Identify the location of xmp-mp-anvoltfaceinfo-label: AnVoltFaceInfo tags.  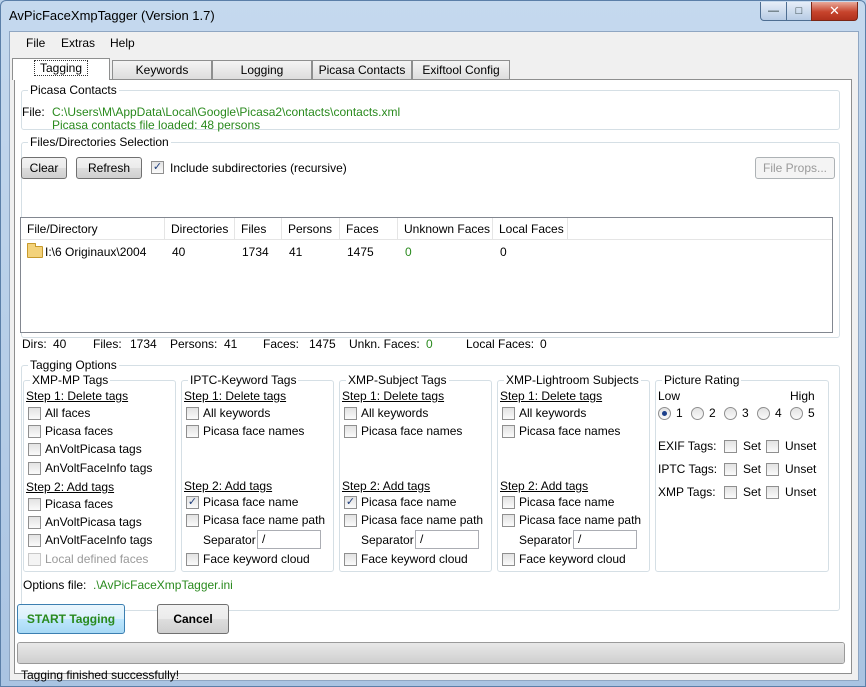
(99, 468).